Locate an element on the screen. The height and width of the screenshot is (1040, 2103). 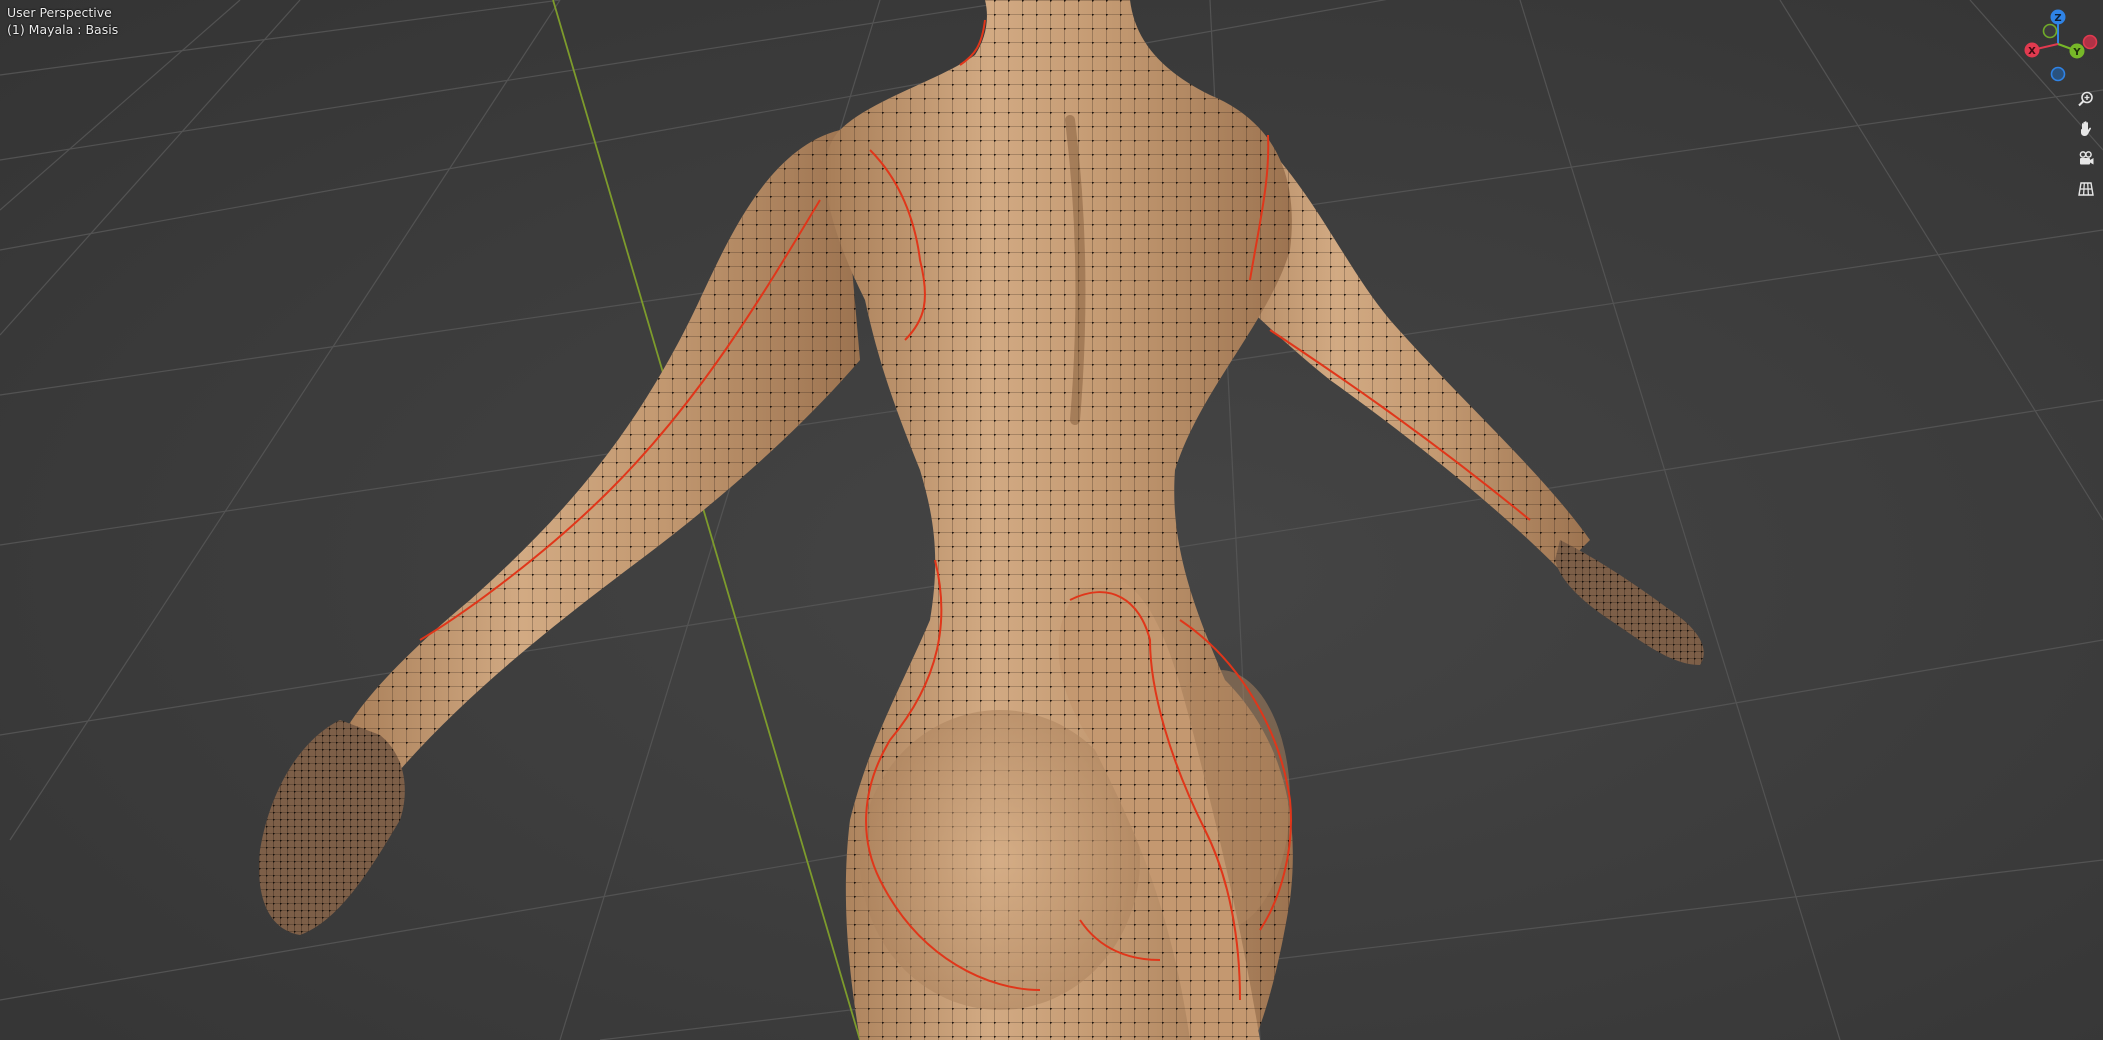
axis-x-label: X is located at coordinates (2032, 51).